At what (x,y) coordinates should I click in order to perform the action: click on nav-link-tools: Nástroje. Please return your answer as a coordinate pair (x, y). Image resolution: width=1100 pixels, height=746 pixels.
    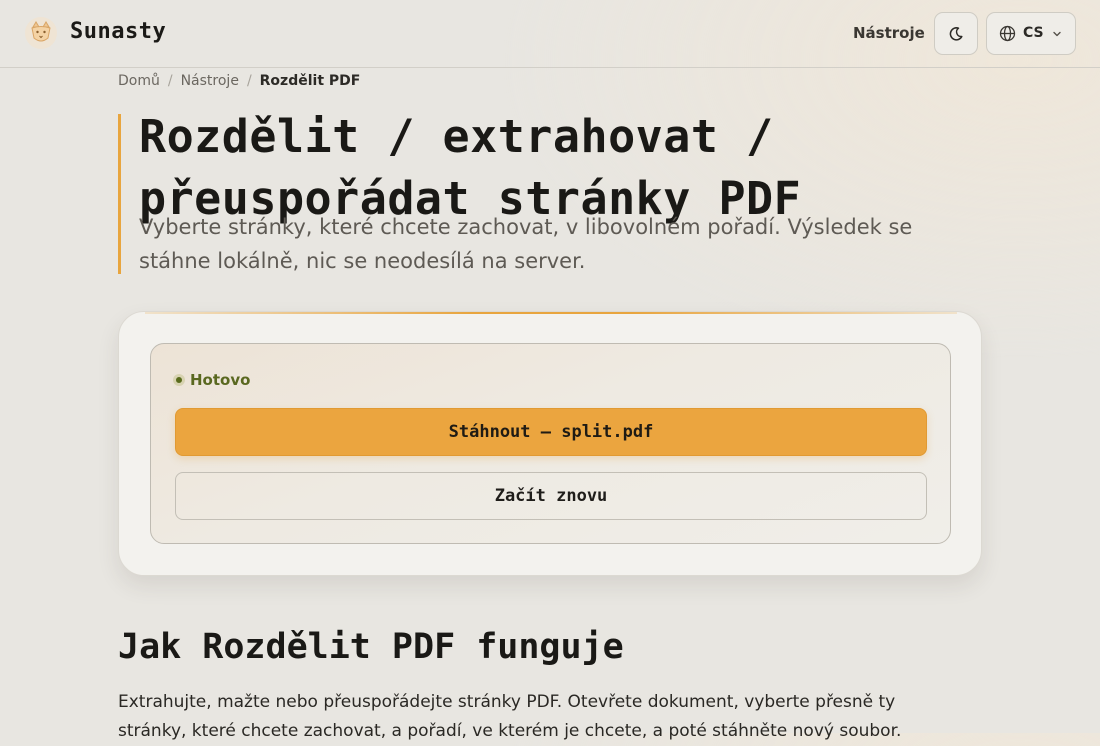
    Looking at the image, I should click on (889, 33).